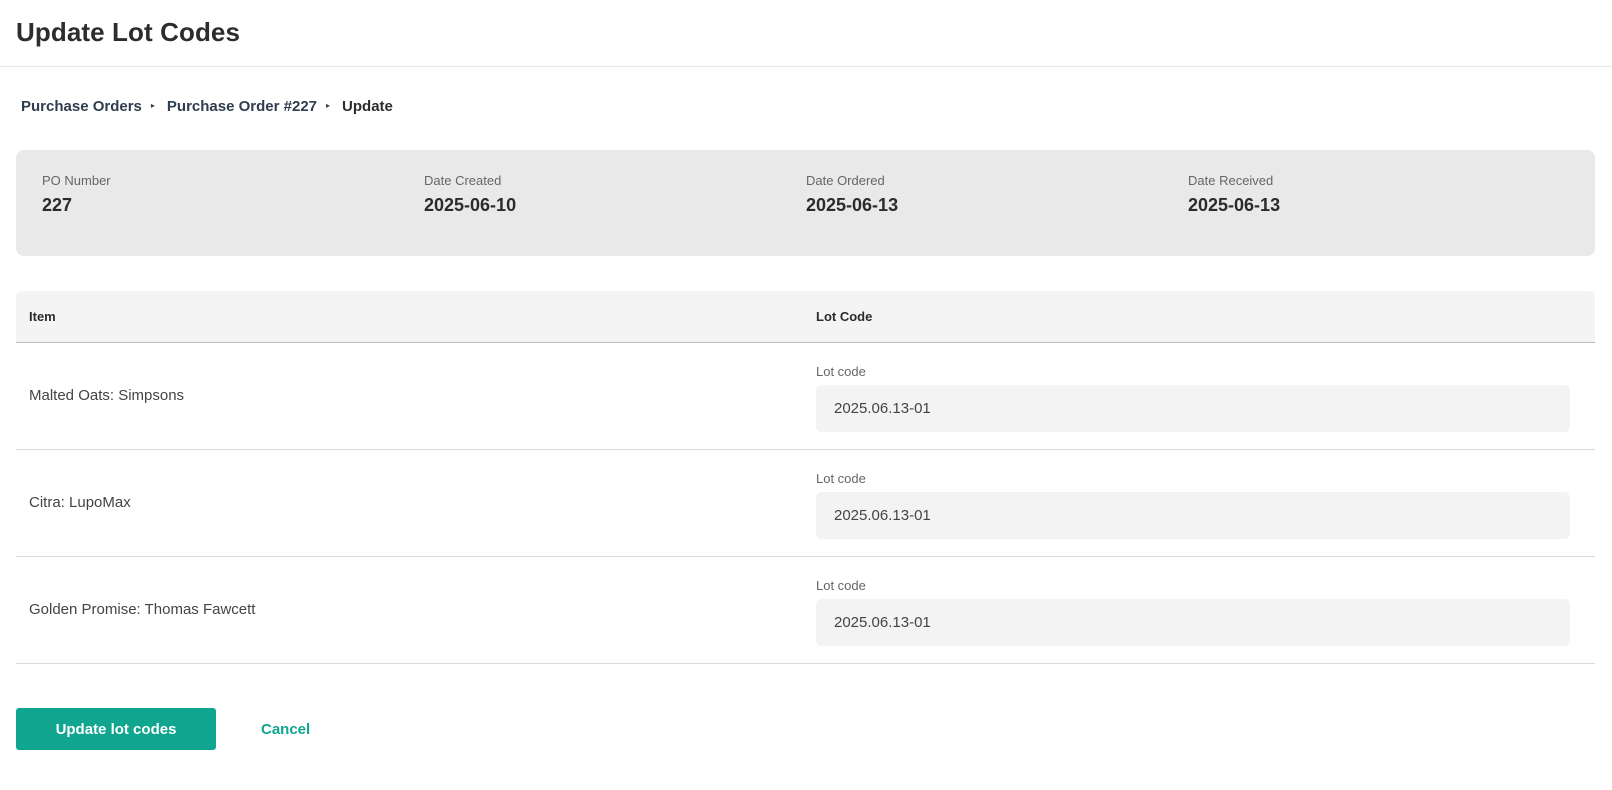 This screenshot has height=790, width=1612. What do you see at coordinates (805, 317) in the screenshot?
I see `table-header: Item Lot Code` at bounding box center [805, 317].